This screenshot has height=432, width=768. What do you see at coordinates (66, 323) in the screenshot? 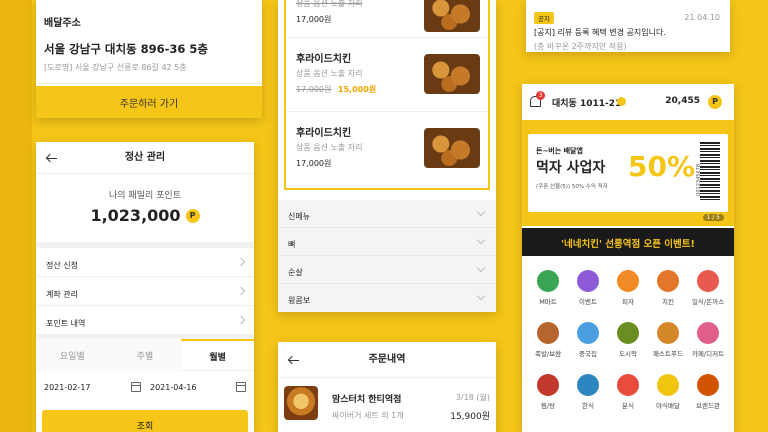
I see `menu-item-label: 포인트 내역` at bounding box center [66, 323].